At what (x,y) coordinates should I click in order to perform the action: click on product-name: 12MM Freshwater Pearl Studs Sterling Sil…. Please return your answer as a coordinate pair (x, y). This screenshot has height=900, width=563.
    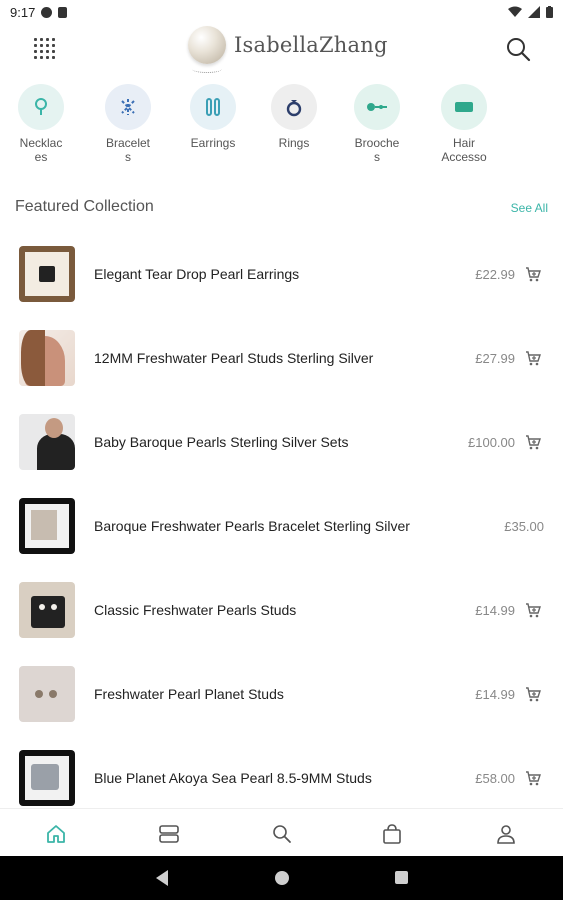
    Looking at the image, I should click on (234, 358).